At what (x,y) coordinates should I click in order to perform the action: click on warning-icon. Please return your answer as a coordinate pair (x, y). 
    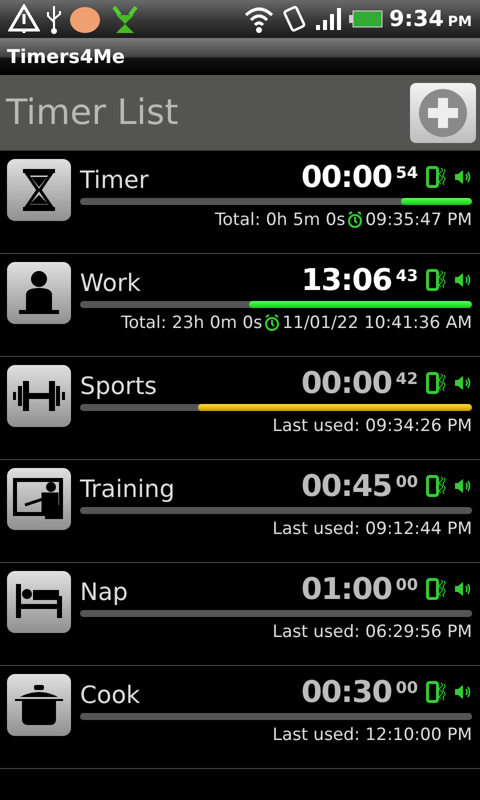
    Looking at the image, I should click on (24, 19).